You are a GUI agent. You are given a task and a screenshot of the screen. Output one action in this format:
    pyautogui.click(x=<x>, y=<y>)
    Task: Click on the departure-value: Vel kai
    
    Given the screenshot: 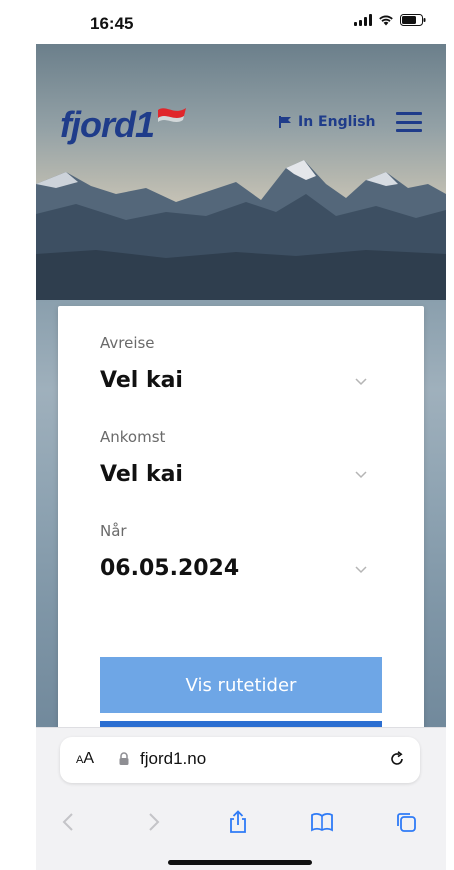 What is the action you would take?
    pyautogui.click(x=141, y=380)
    